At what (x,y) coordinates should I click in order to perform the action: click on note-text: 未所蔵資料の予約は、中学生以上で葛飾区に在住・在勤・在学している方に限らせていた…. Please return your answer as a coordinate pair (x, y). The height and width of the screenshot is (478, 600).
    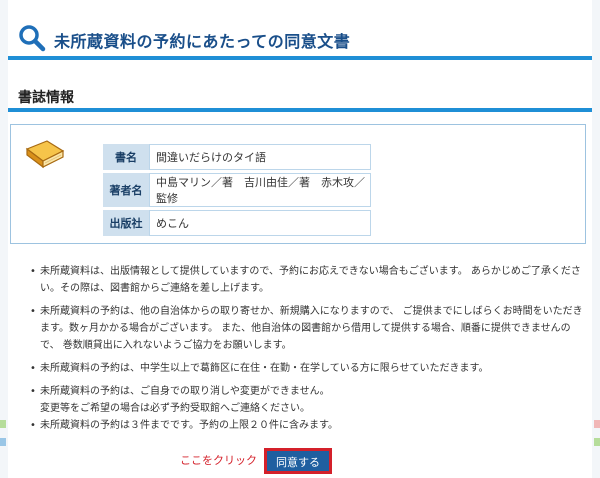
    Looking at the image, I should click on (264, 368).